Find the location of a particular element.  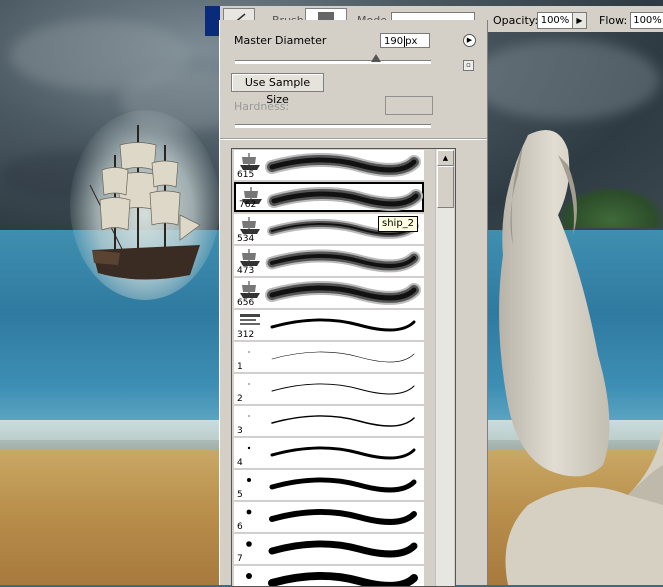

brush-size-label: 1 is located at coordinates (240, 367).